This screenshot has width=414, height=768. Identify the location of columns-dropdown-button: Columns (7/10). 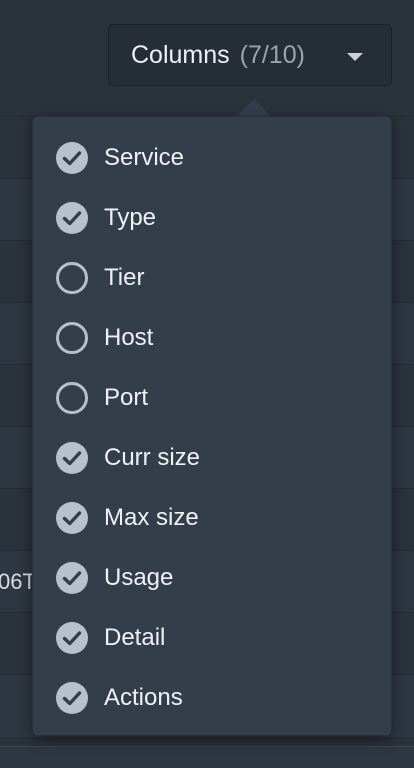
(250, 55).